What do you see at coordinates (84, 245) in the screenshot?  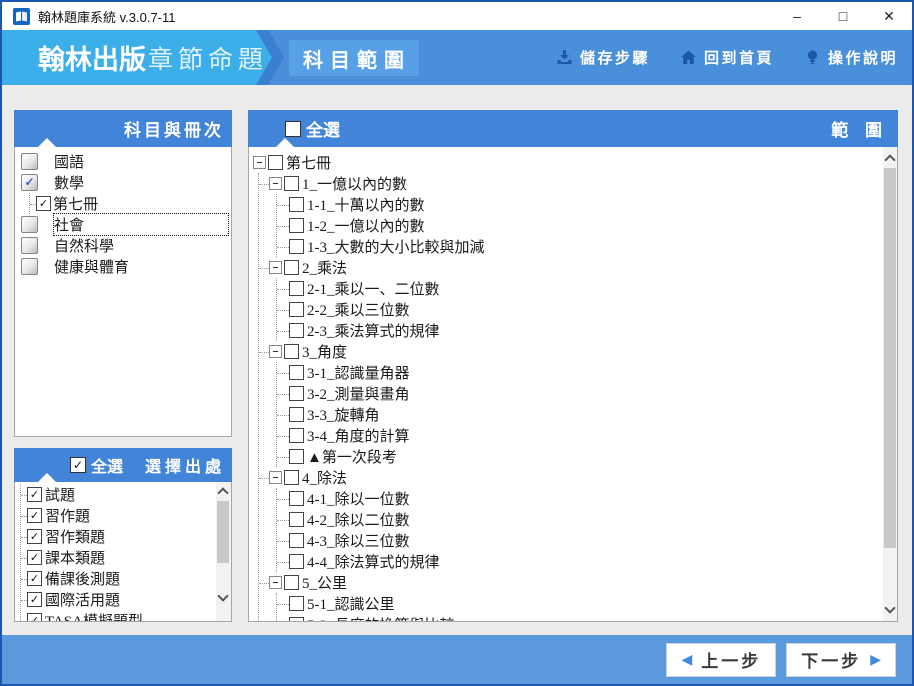 I see `subject-label: 自然科學` at bounding box center [84, 245].